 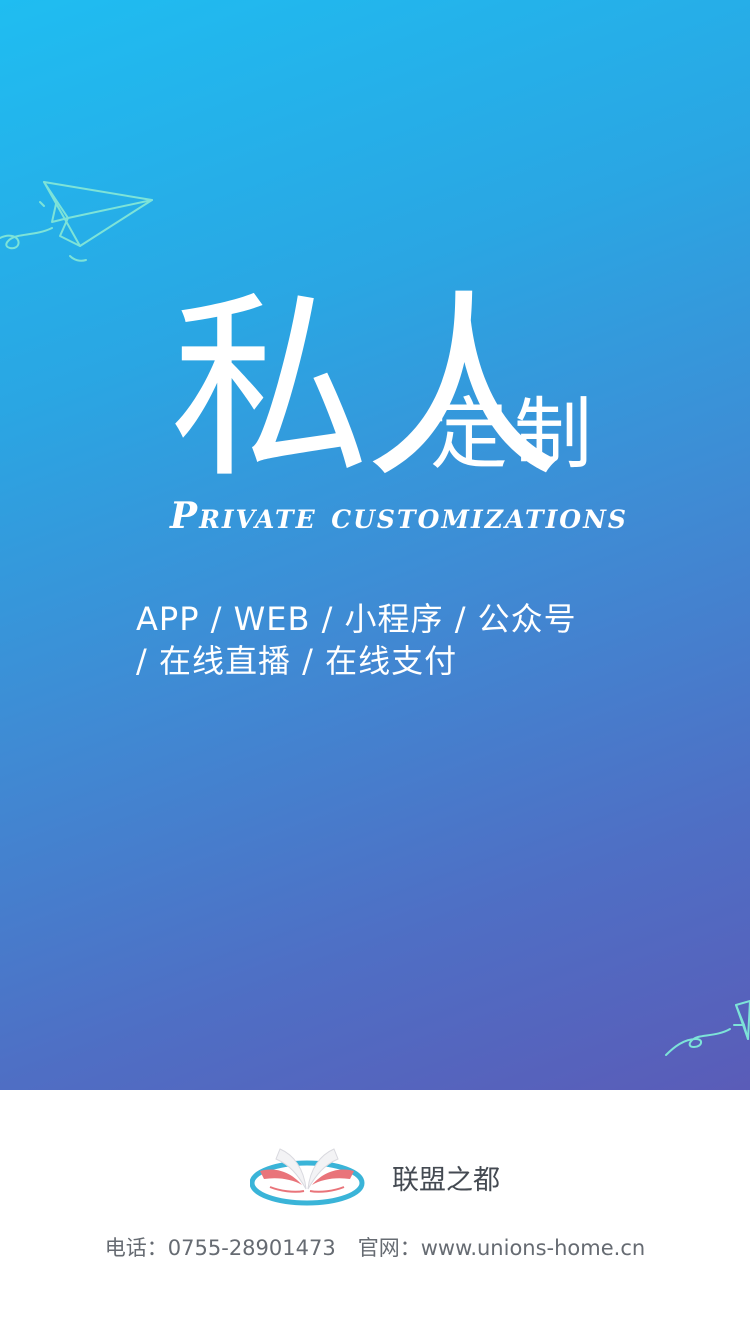 I want to click on services-list: APP / WEB / 小程序 / 公众号 / 在线直播 / 在线支付, so click(x=386, y=640).